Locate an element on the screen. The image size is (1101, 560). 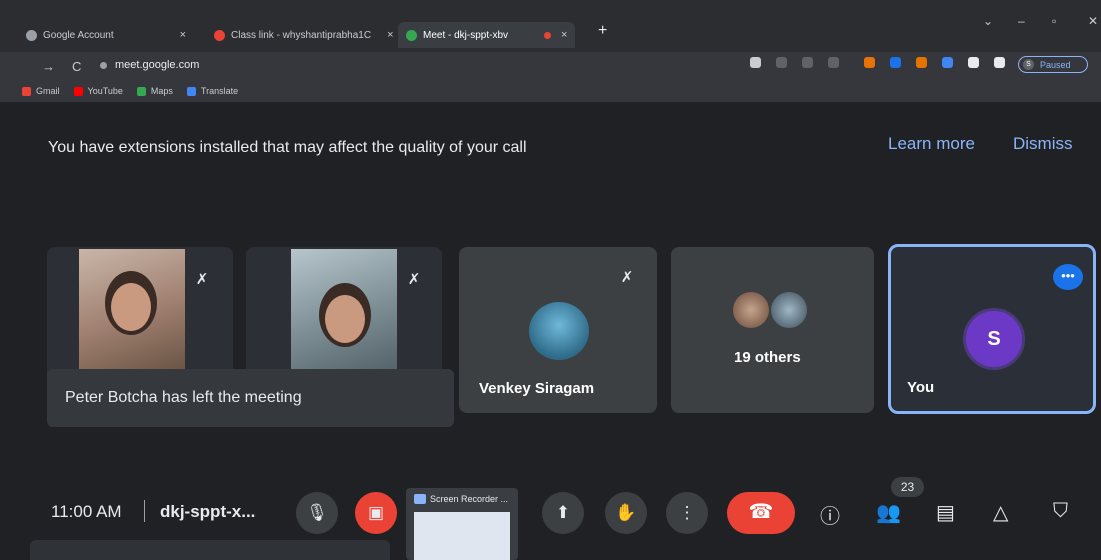
speaking-indicator-icon: ••• is located at coordinates (1068, 277).